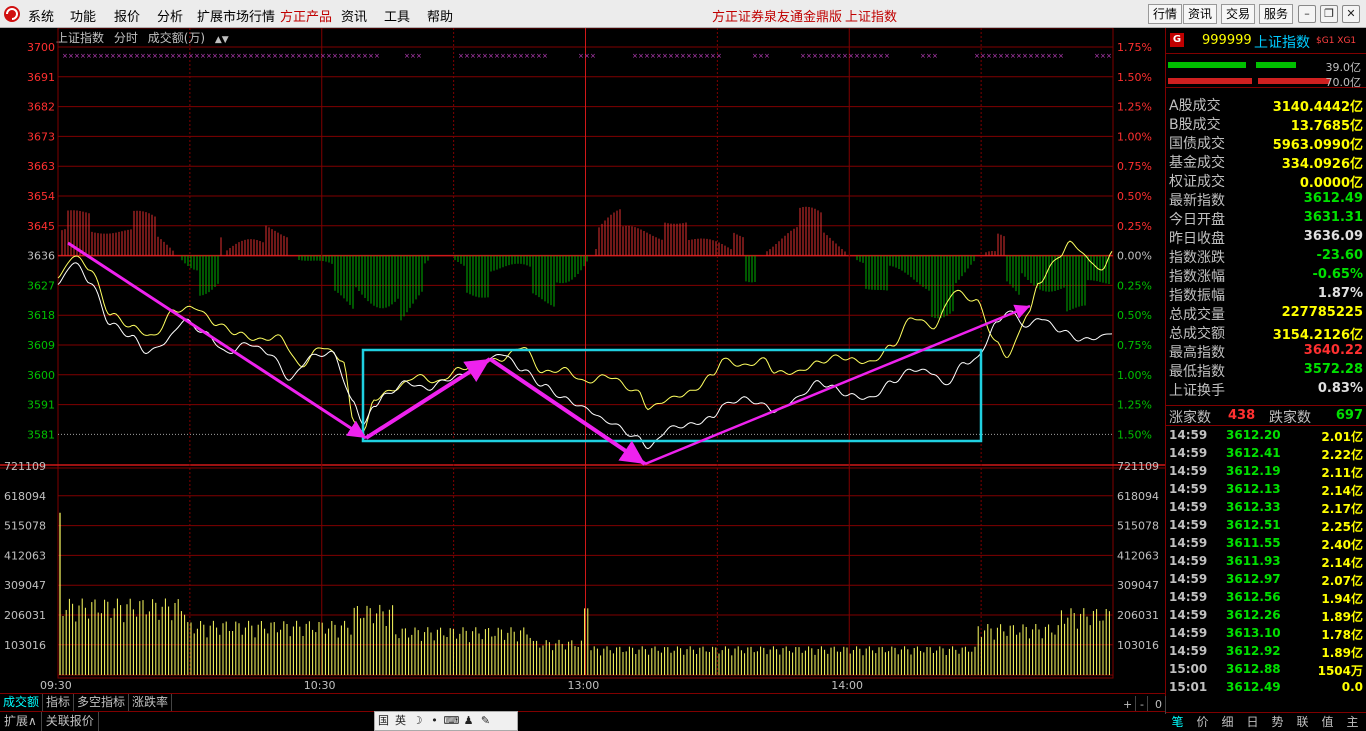 This screenshot has width=1366, height=731. I want to click on g-badge: G, so click(1177, 40).